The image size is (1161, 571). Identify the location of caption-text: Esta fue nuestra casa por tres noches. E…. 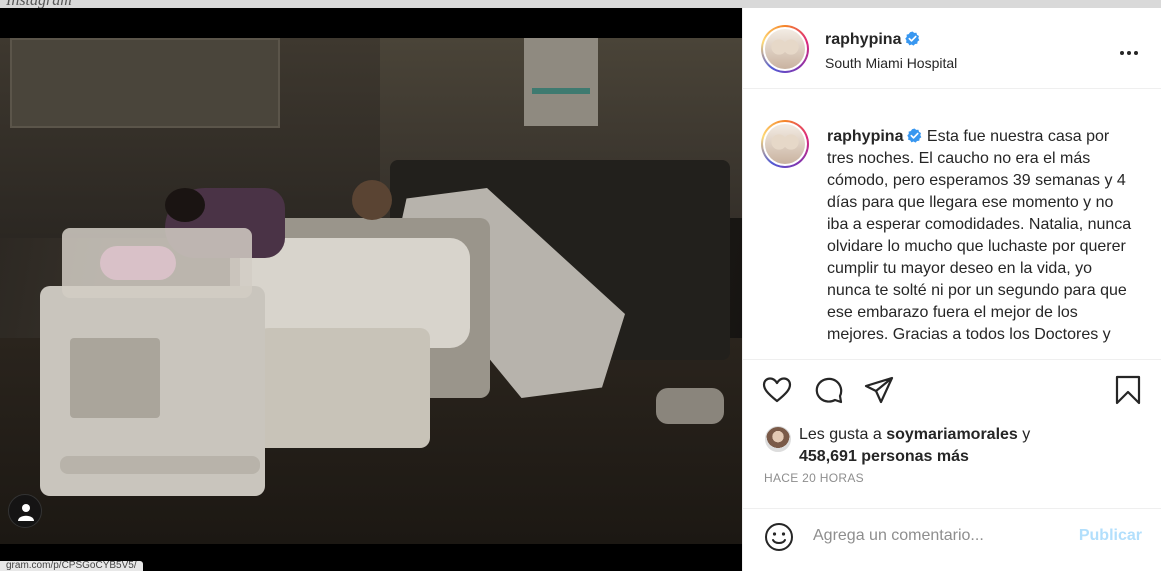
(979, 235).